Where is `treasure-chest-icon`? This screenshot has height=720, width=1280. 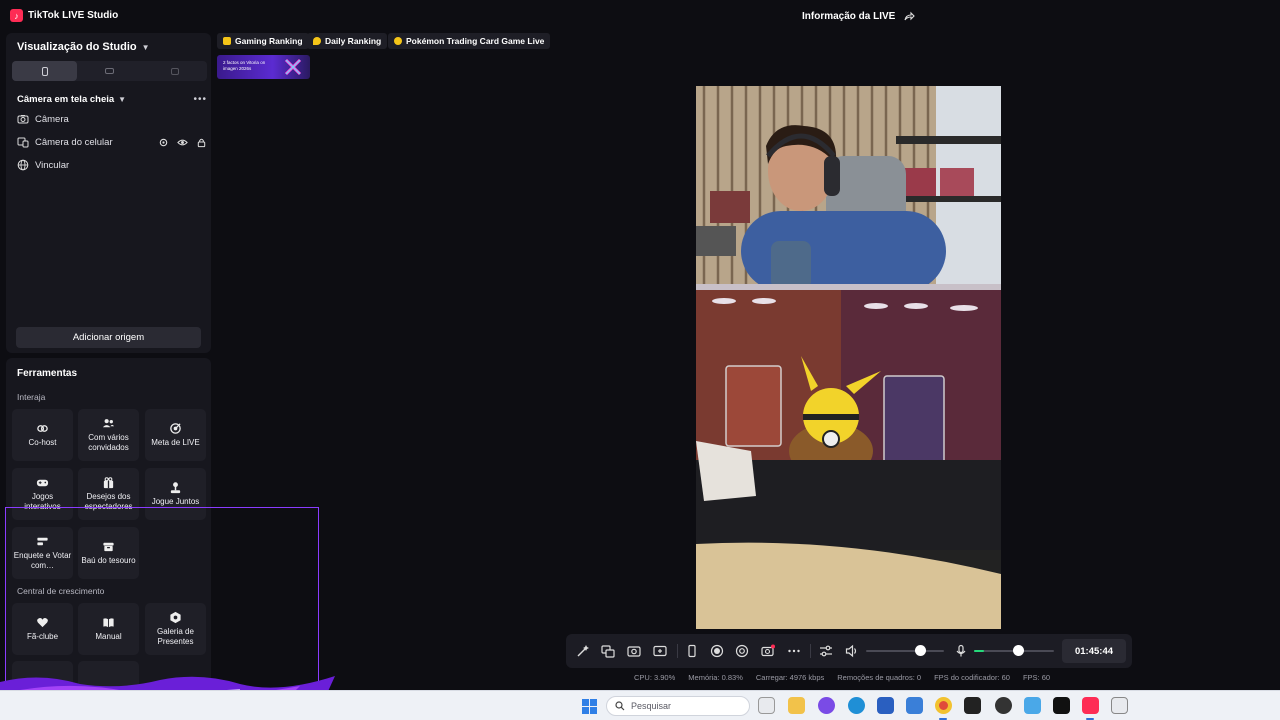 treasure-chest-icon is located at coordinates (108, 547).